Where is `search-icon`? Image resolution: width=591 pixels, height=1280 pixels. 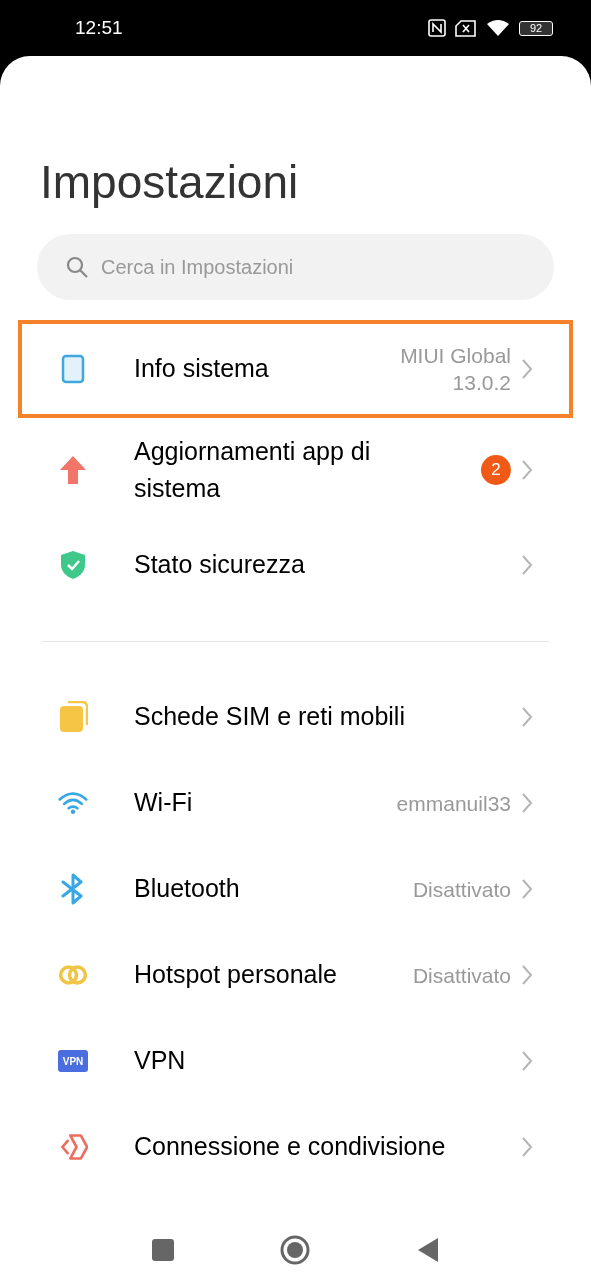 search-icon is located at coordinates (77, 267).